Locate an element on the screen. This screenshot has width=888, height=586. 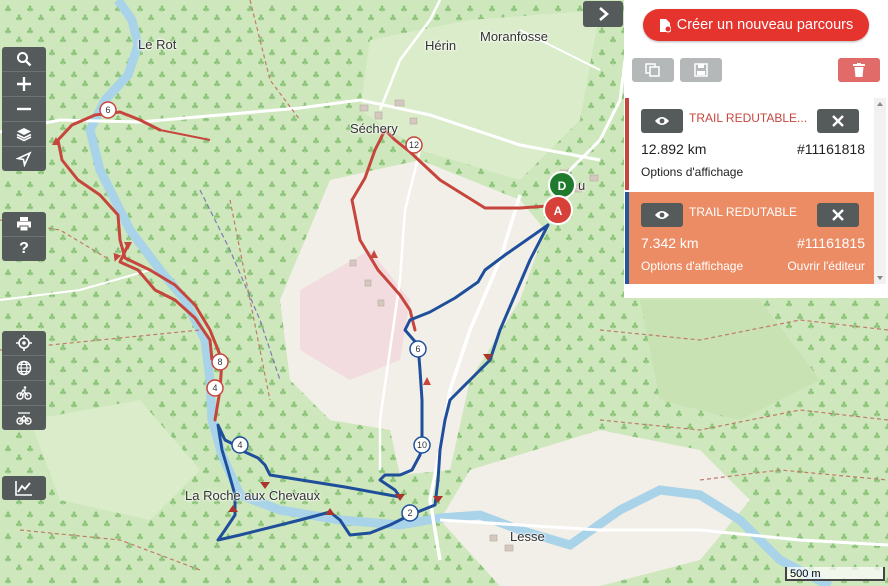
search-icon is located at coordinates (24, 59).